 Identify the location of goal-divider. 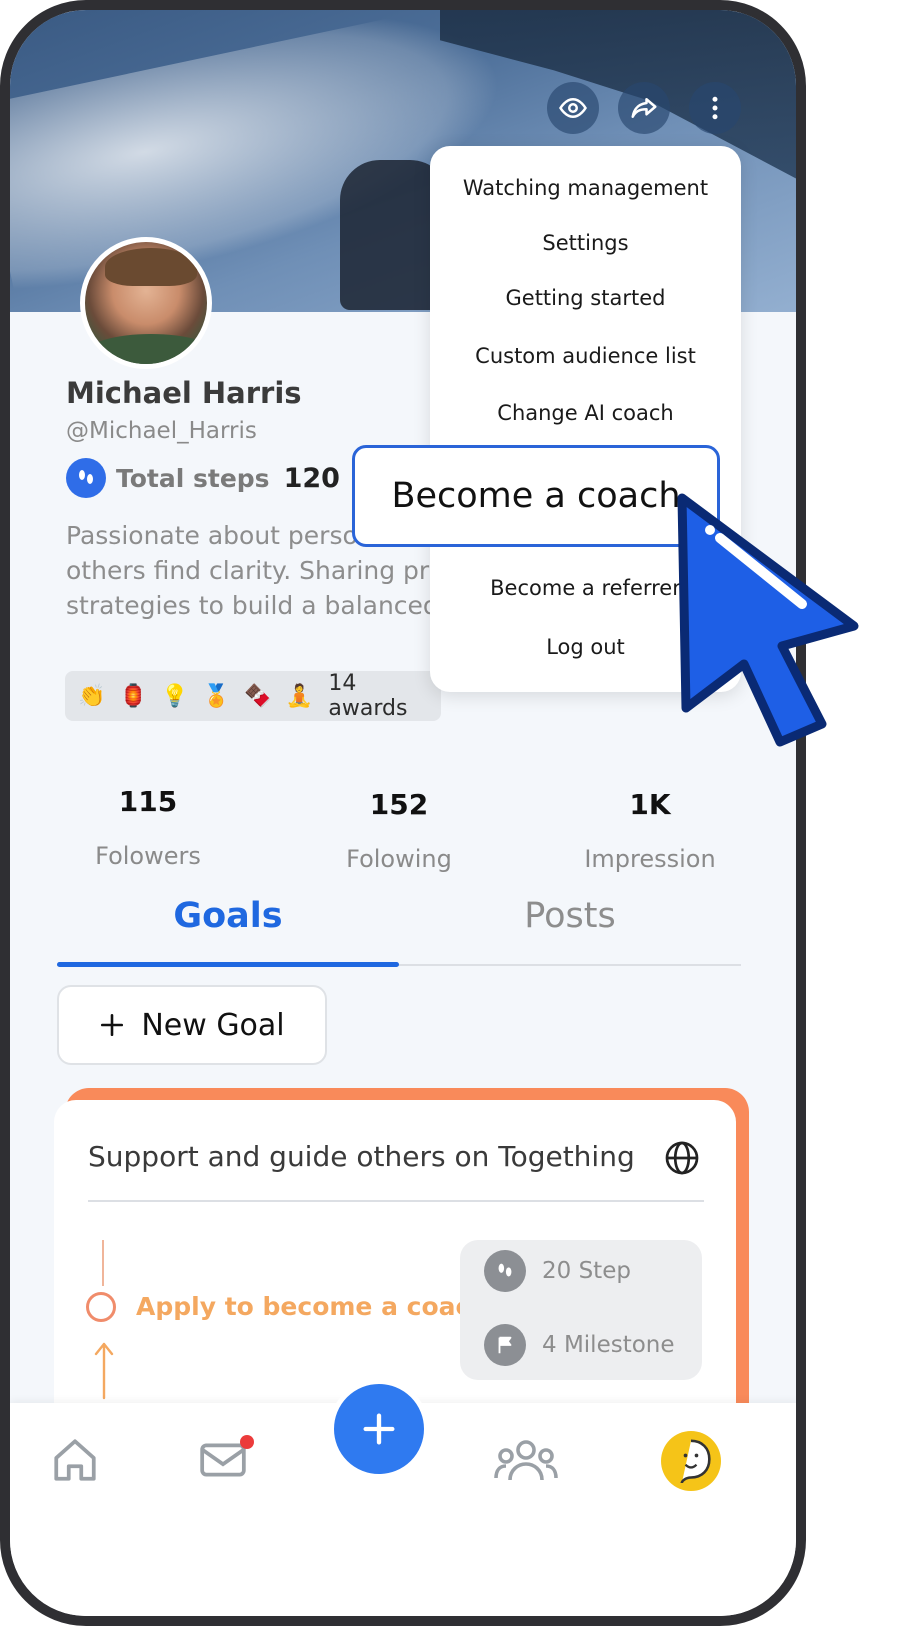
(396, 1201).